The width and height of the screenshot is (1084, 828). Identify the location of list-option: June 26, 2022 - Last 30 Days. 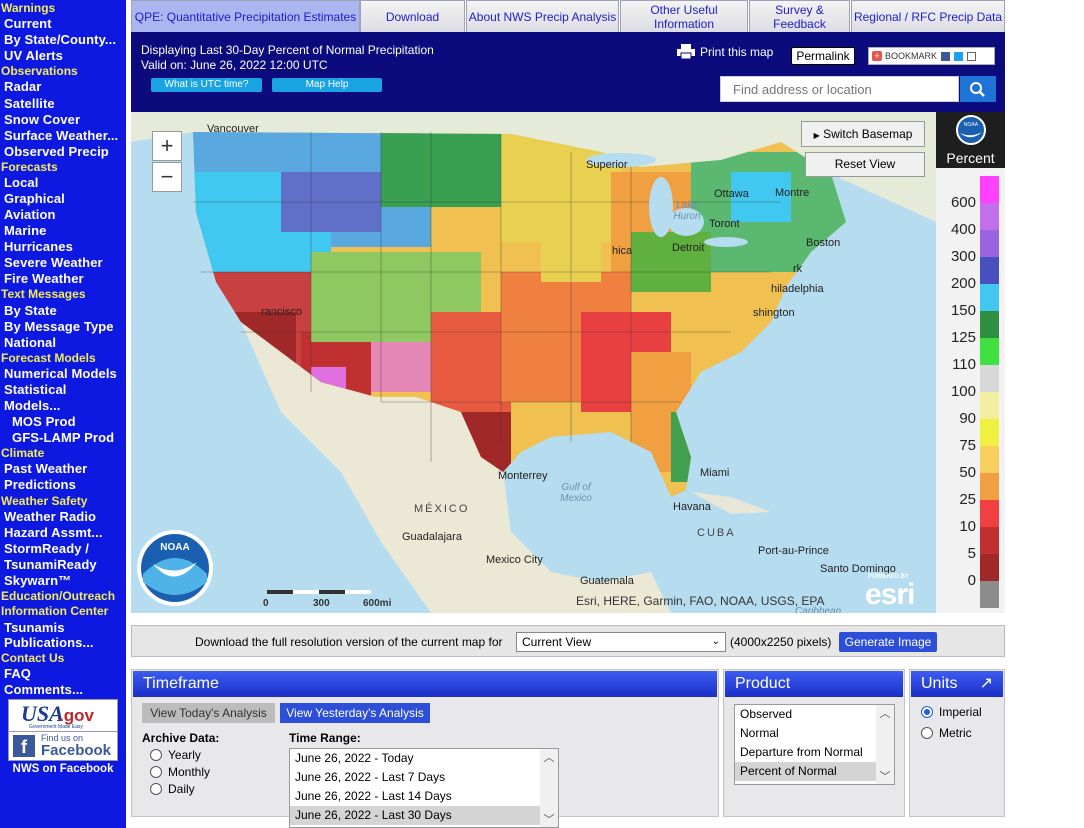
(424, 815).